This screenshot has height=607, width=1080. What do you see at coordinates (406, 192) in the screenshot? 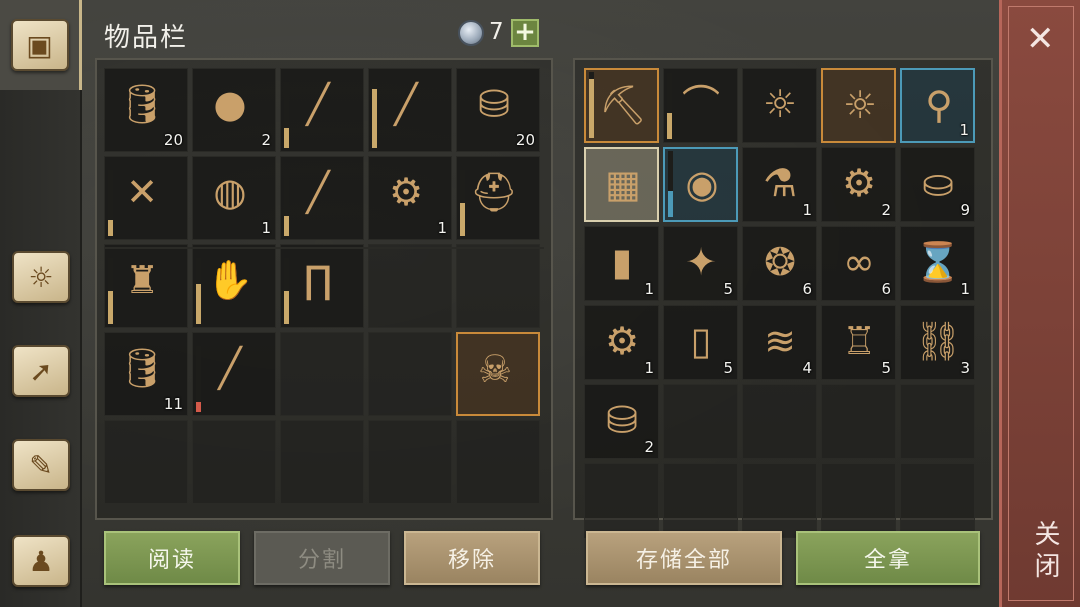
I see `bear-trap-icon: ⚙` at bounding box center [406, 192].